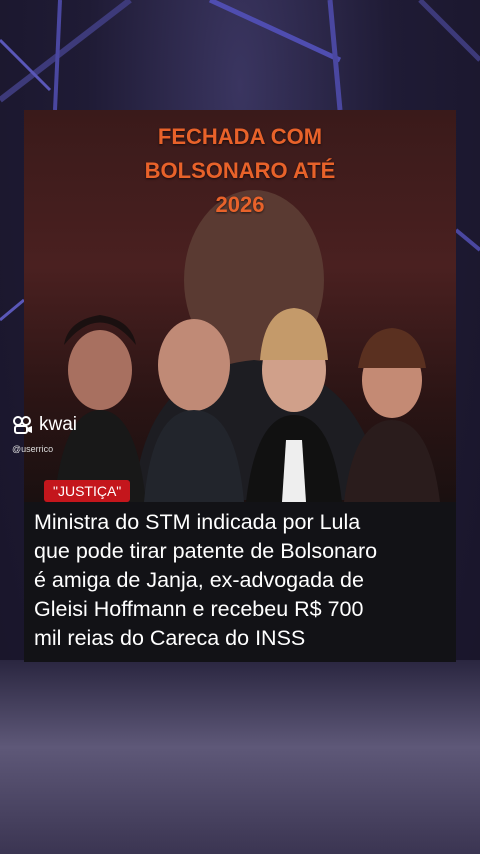 The width and height of the screenshot is (480, 854). Describe the element at coordinates (206, 551) in the screenshot. I see `caption-line: que pode tirar patente de Bolsonaro` at that location.